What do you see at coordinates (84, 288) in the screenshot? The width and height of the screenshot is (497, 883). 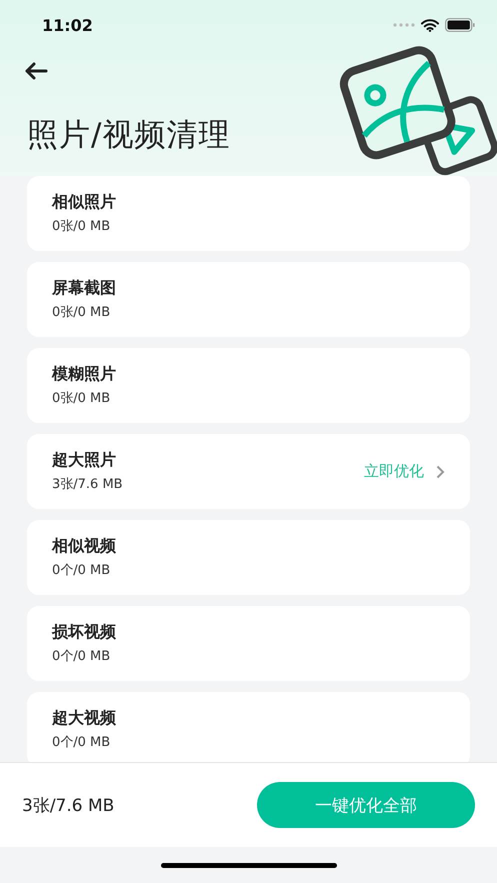 I see `category-name: 屏幕截图` at bounding box center [84, 288].